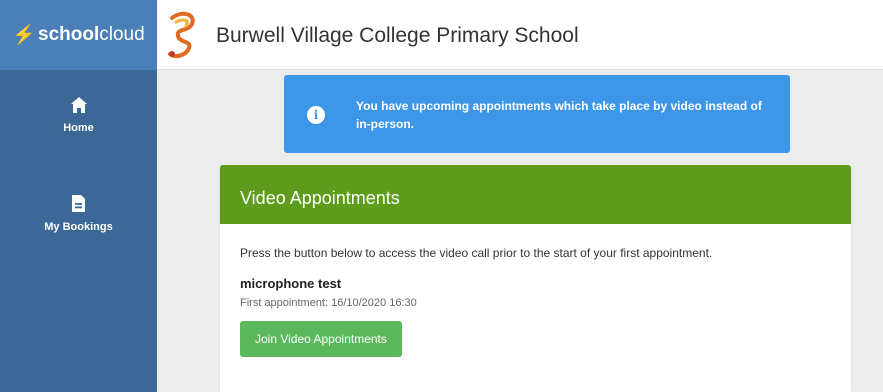  What do you see at coordinates (78, 214) in the screenshot?
I see `sidebar-item-my-bookings: My Bookings` at bounding box center [78, 214].